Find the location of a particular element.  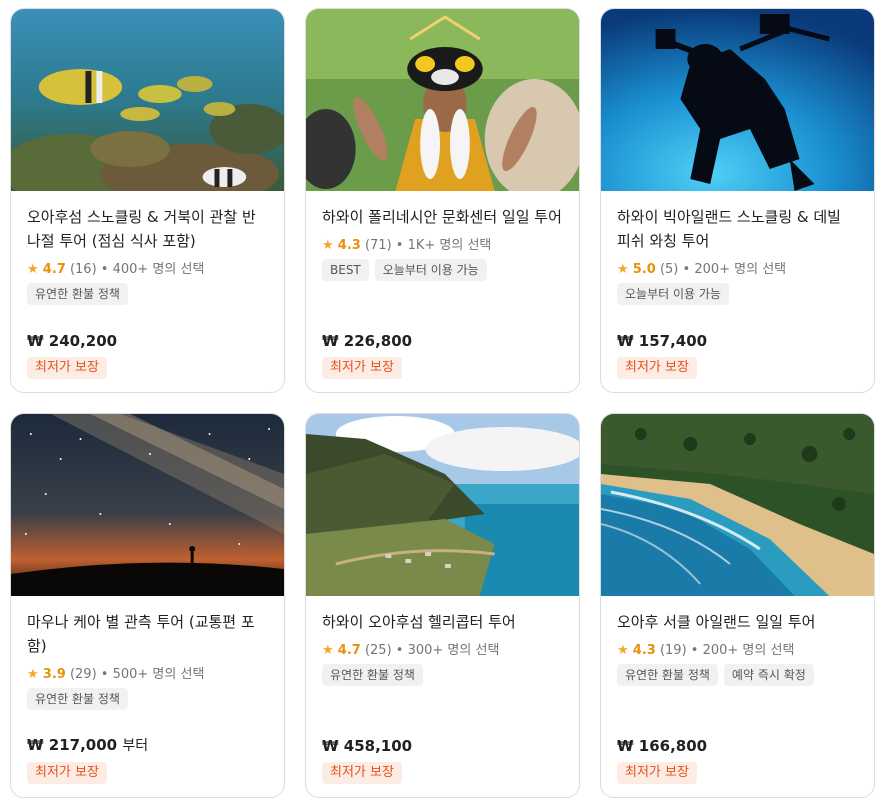

price-area: ₩ 240,200 최저가 보장 is located at coordinates (72, 355).